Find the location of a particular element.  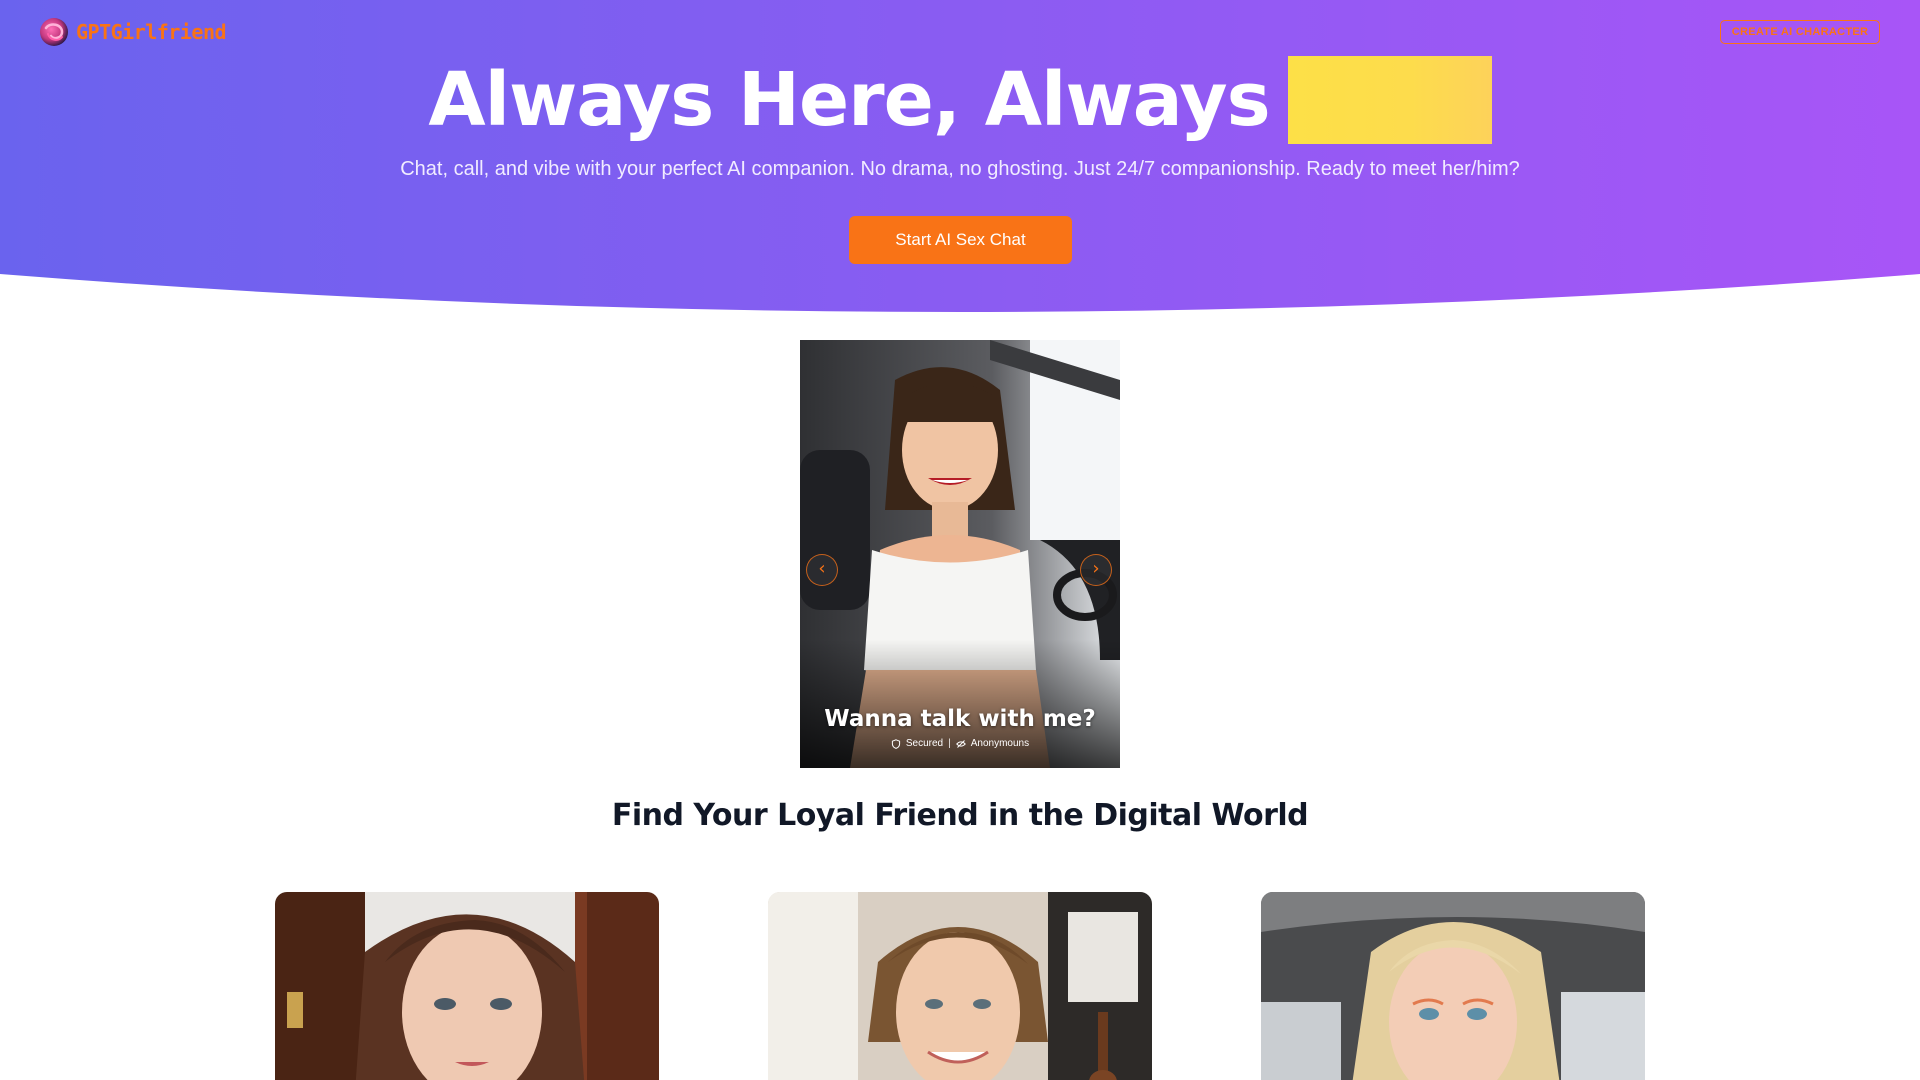

featured-meta: Secured | Anonymouns is located at coordinates (960, 743).